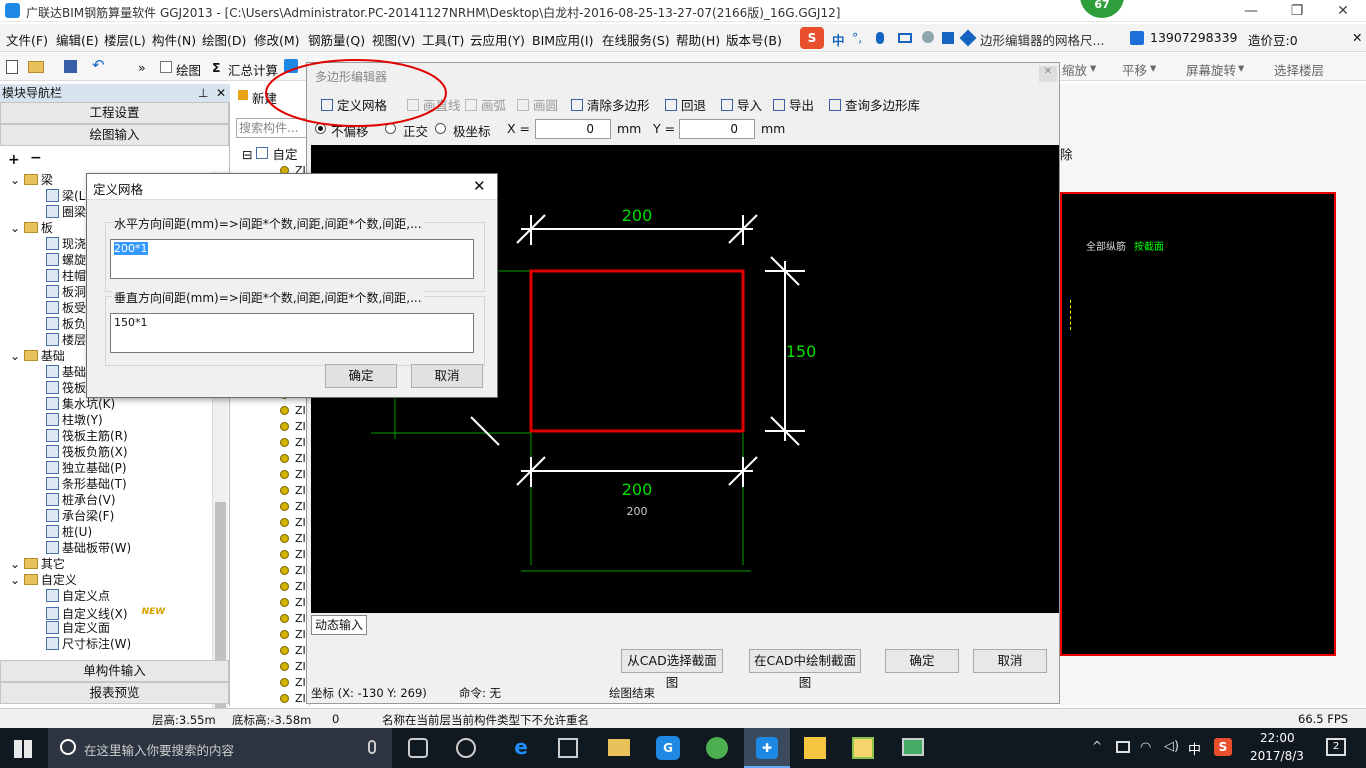  Describe the element at coordinates (1193, 37) in the screenshot. I see `user-phone: 13907298339` at that location.